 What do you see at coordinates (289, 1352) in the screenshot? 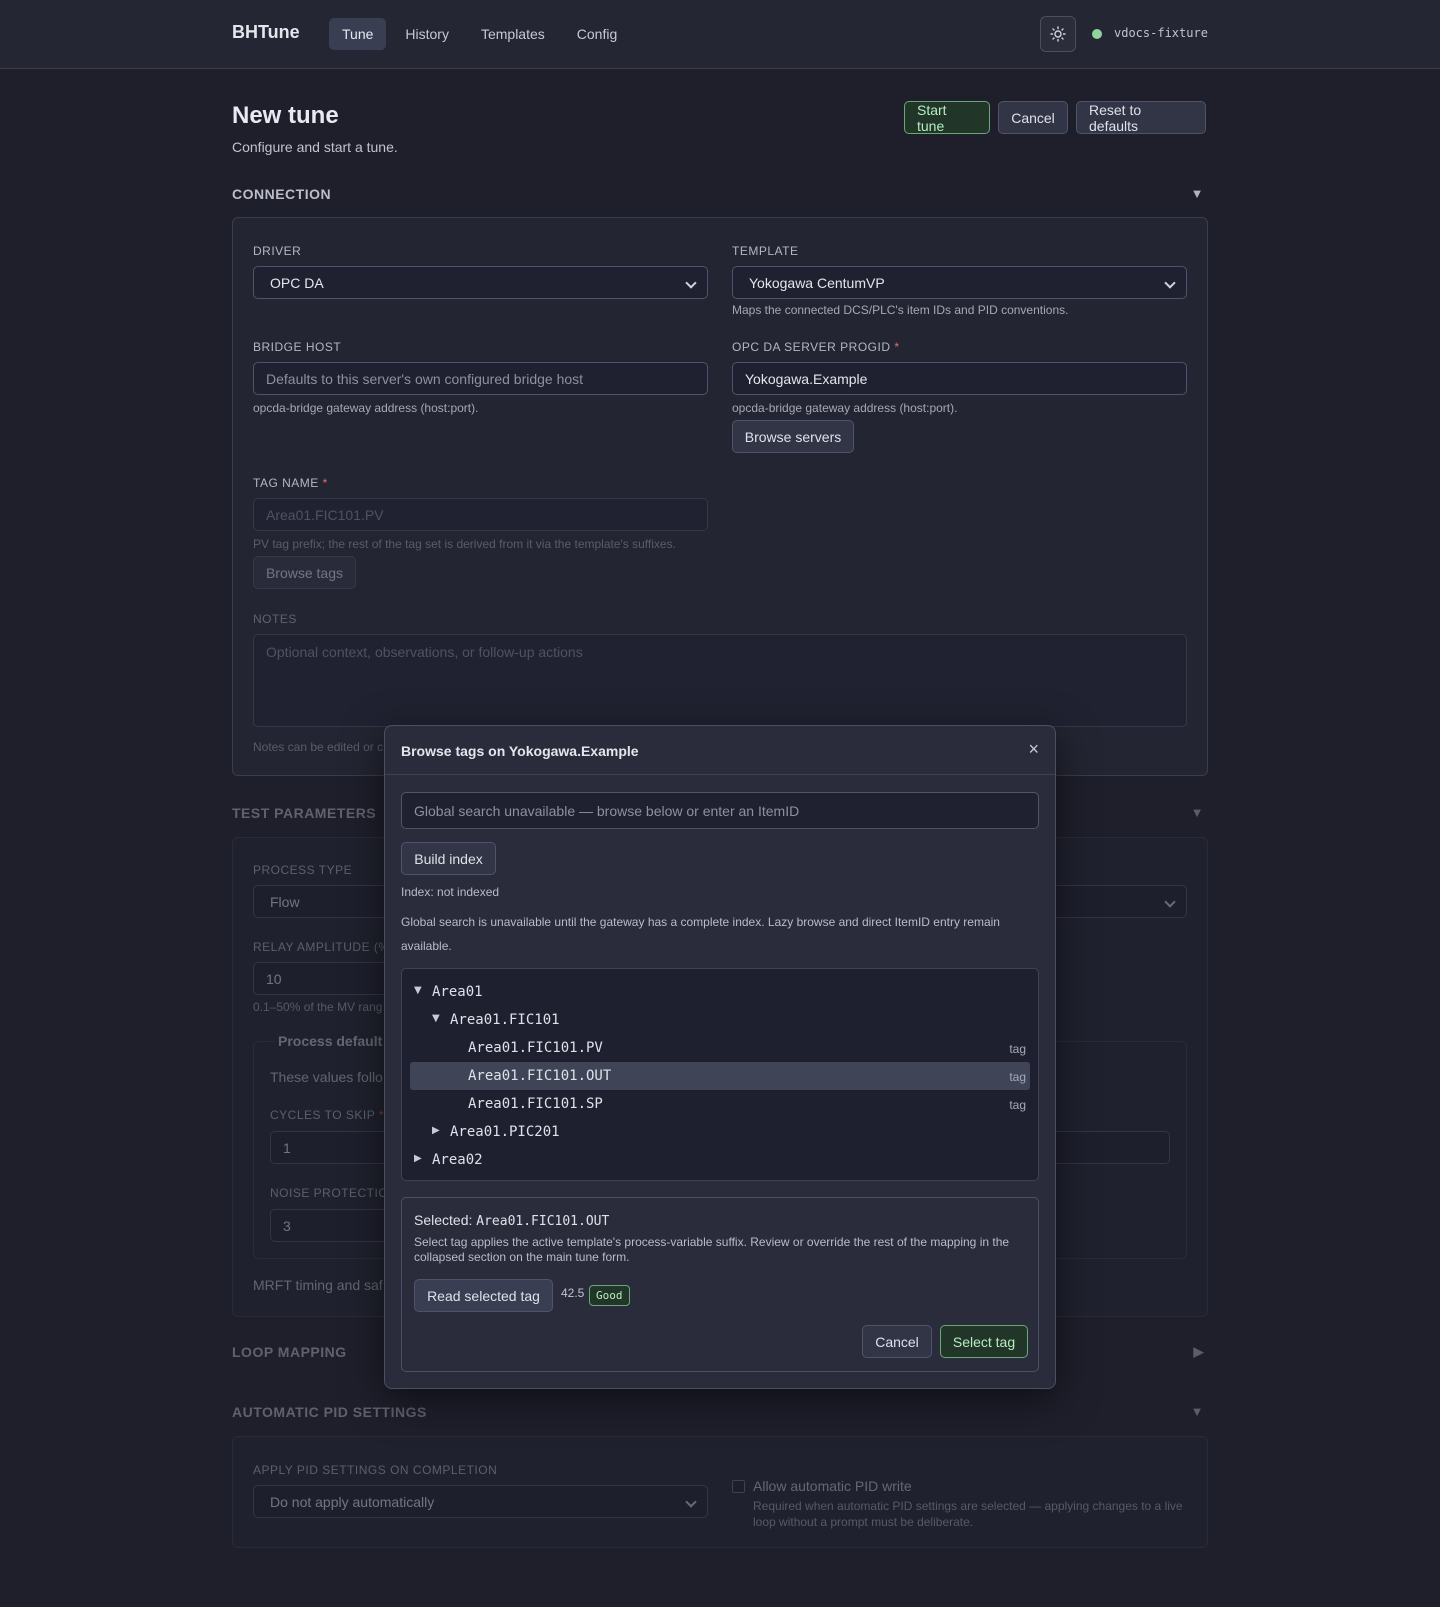
I see `loop-mapping-heading: LOOP MAPPING` at bounding box center [289, 1352].